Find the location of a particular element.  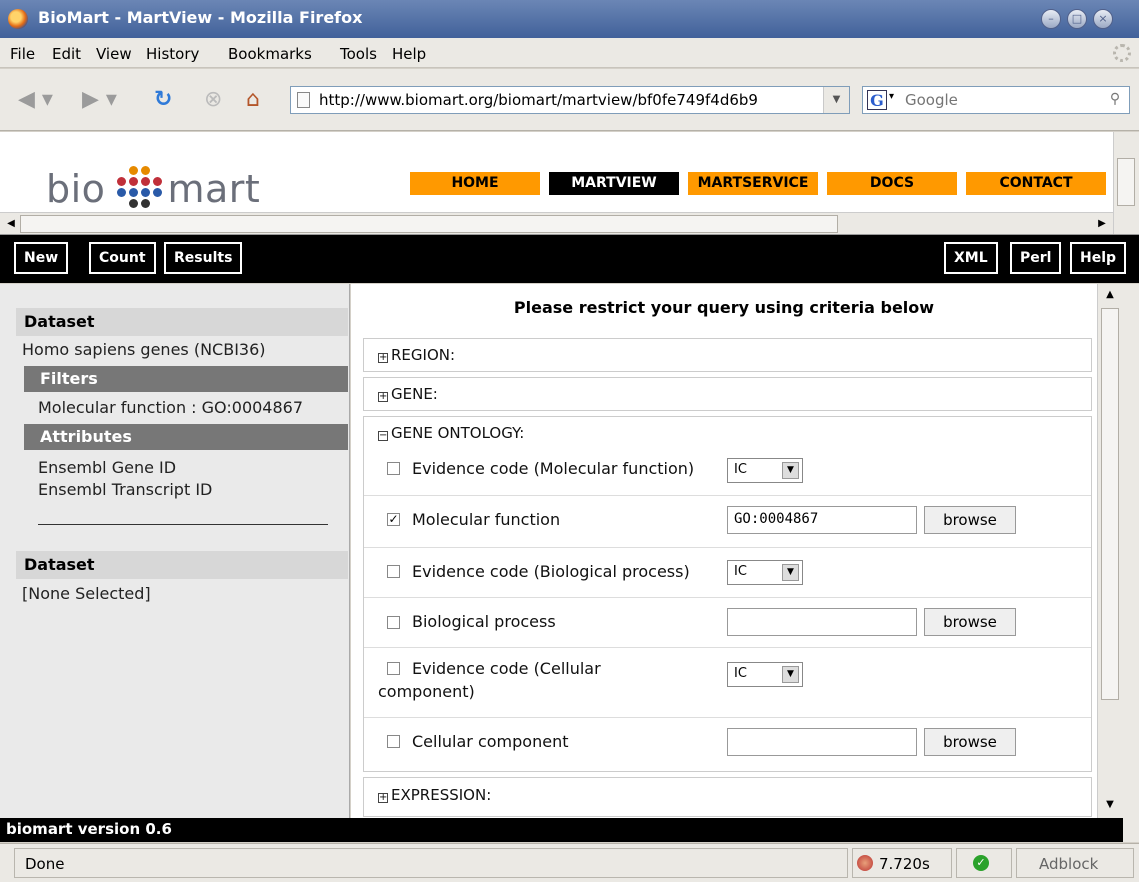

expression-label: EXPRESSION: is located at coordinates (441, 795).